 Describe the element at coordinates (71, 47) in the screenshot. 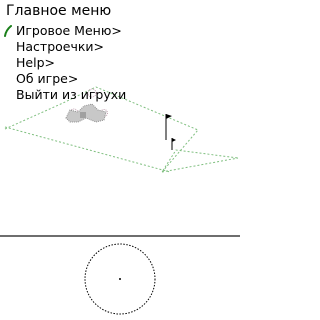

I see `menu-item-settings: Настроечки>` at that location.